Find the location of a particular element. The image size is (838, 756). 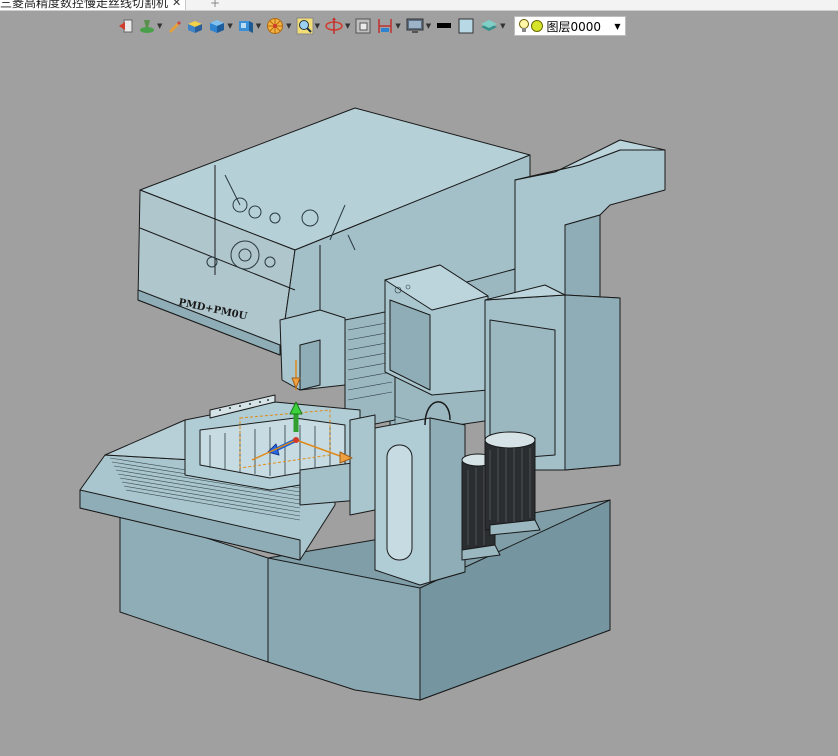

layers-icon: ▼ is located at coordinates (492, 26).